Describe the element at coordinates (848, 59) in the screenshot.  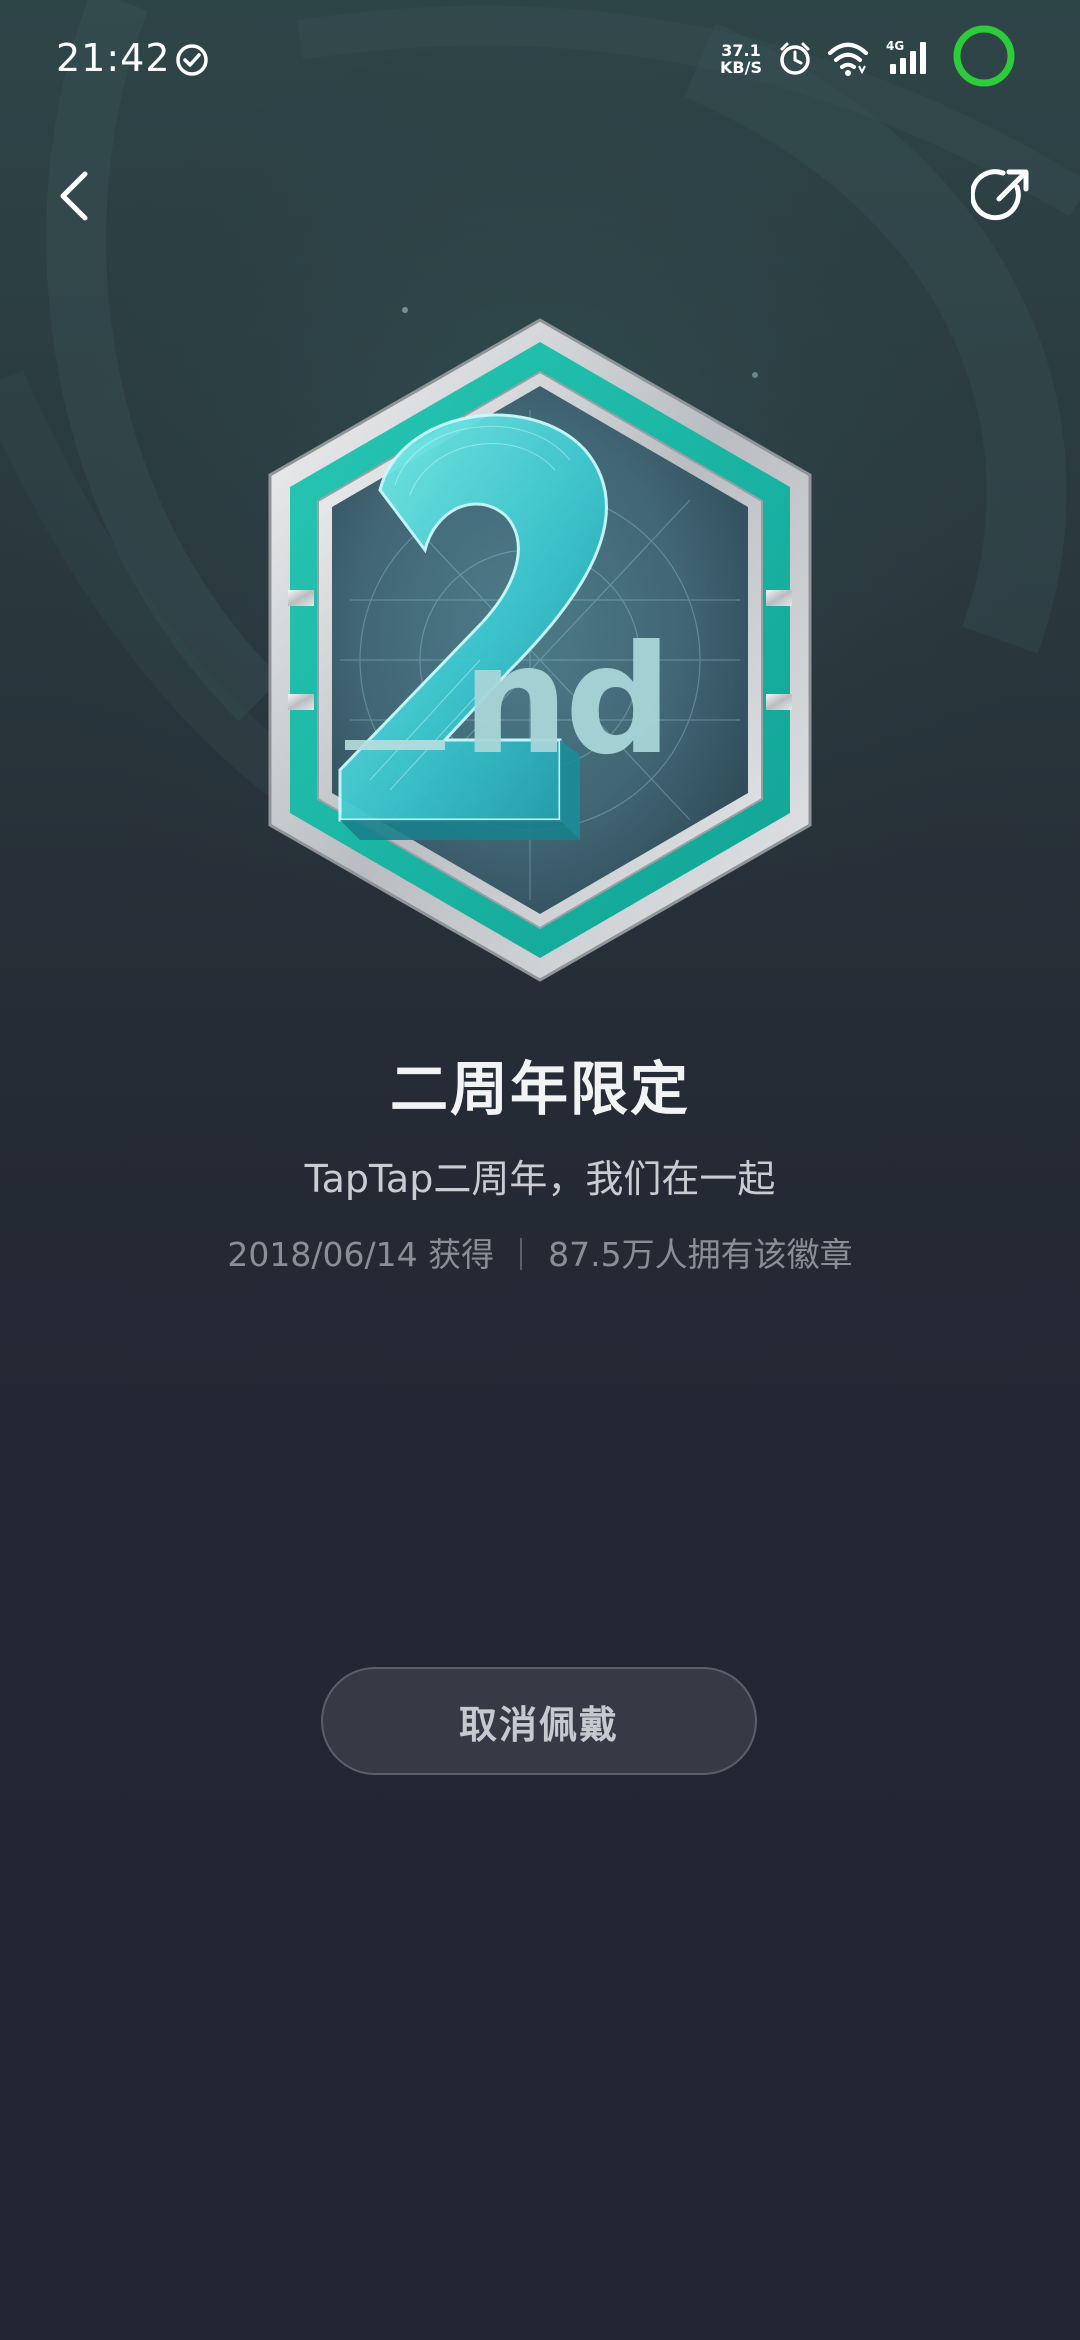
I see `wifi-icon` at that location.